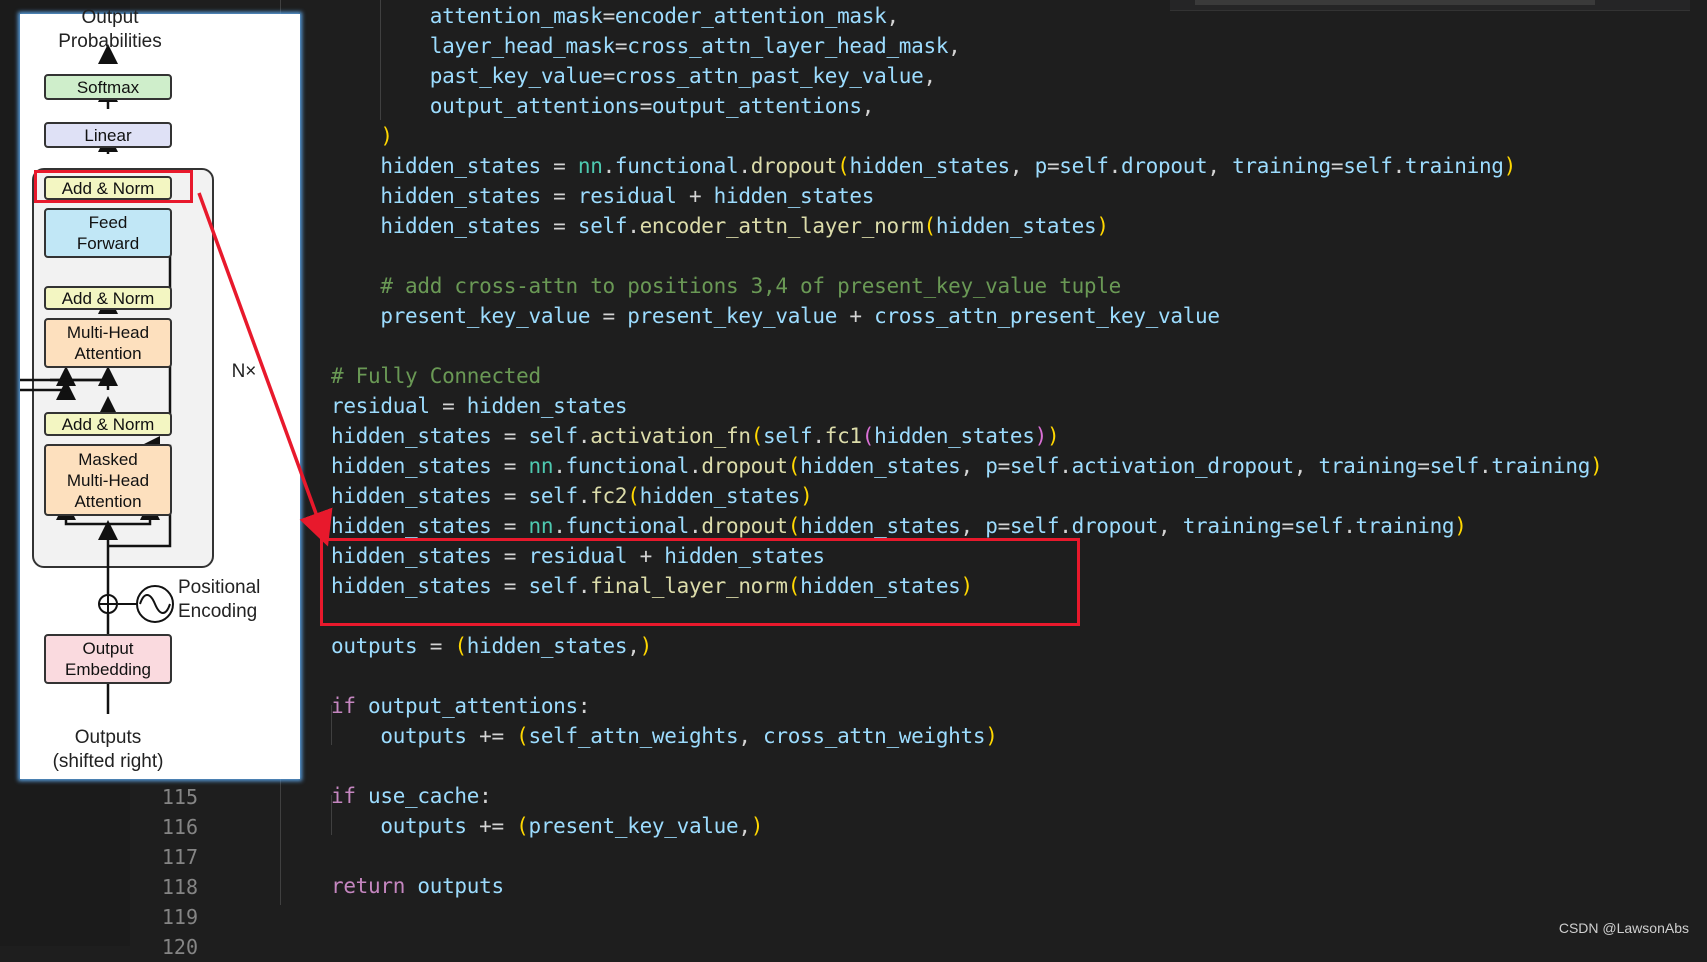  I want to click on code-token: encoder_attn_layer_norm, so click(781, 226).